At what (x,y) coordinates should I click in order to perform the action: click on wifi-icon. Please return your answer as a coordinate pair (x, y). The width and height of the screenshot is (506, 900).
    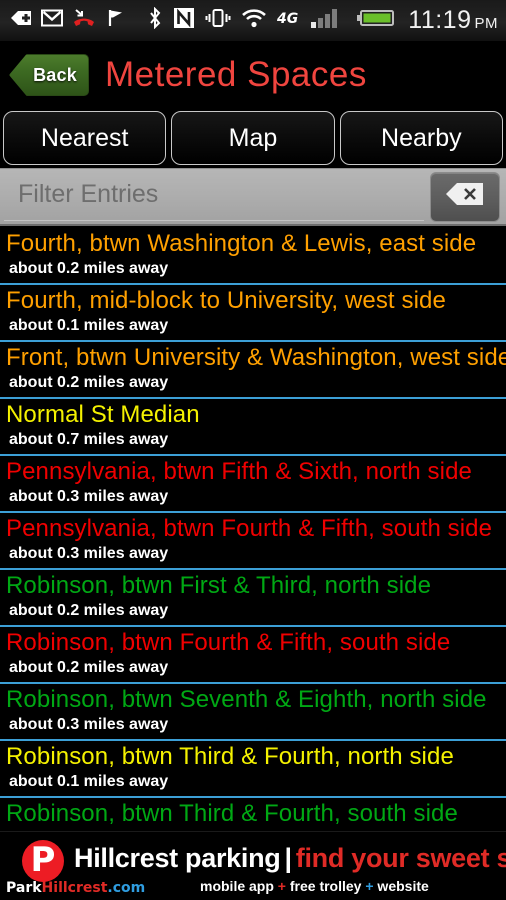
    Looking at the image, I should click on (254, 20).